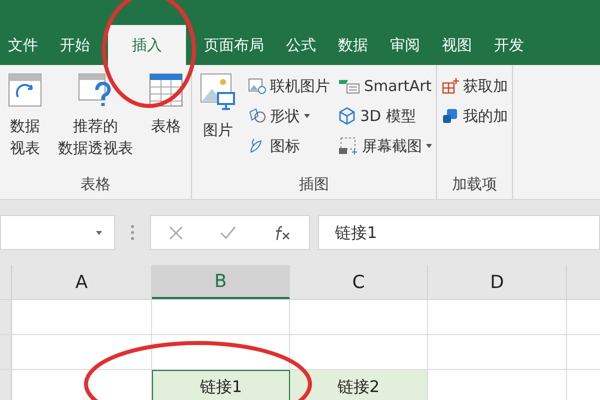 This screenshot has height=400, width=600. What do you see at coordinates (301, 45) in the screenshot?
I see `ribbon-tab: 公式` at bounding box center [301, 45].